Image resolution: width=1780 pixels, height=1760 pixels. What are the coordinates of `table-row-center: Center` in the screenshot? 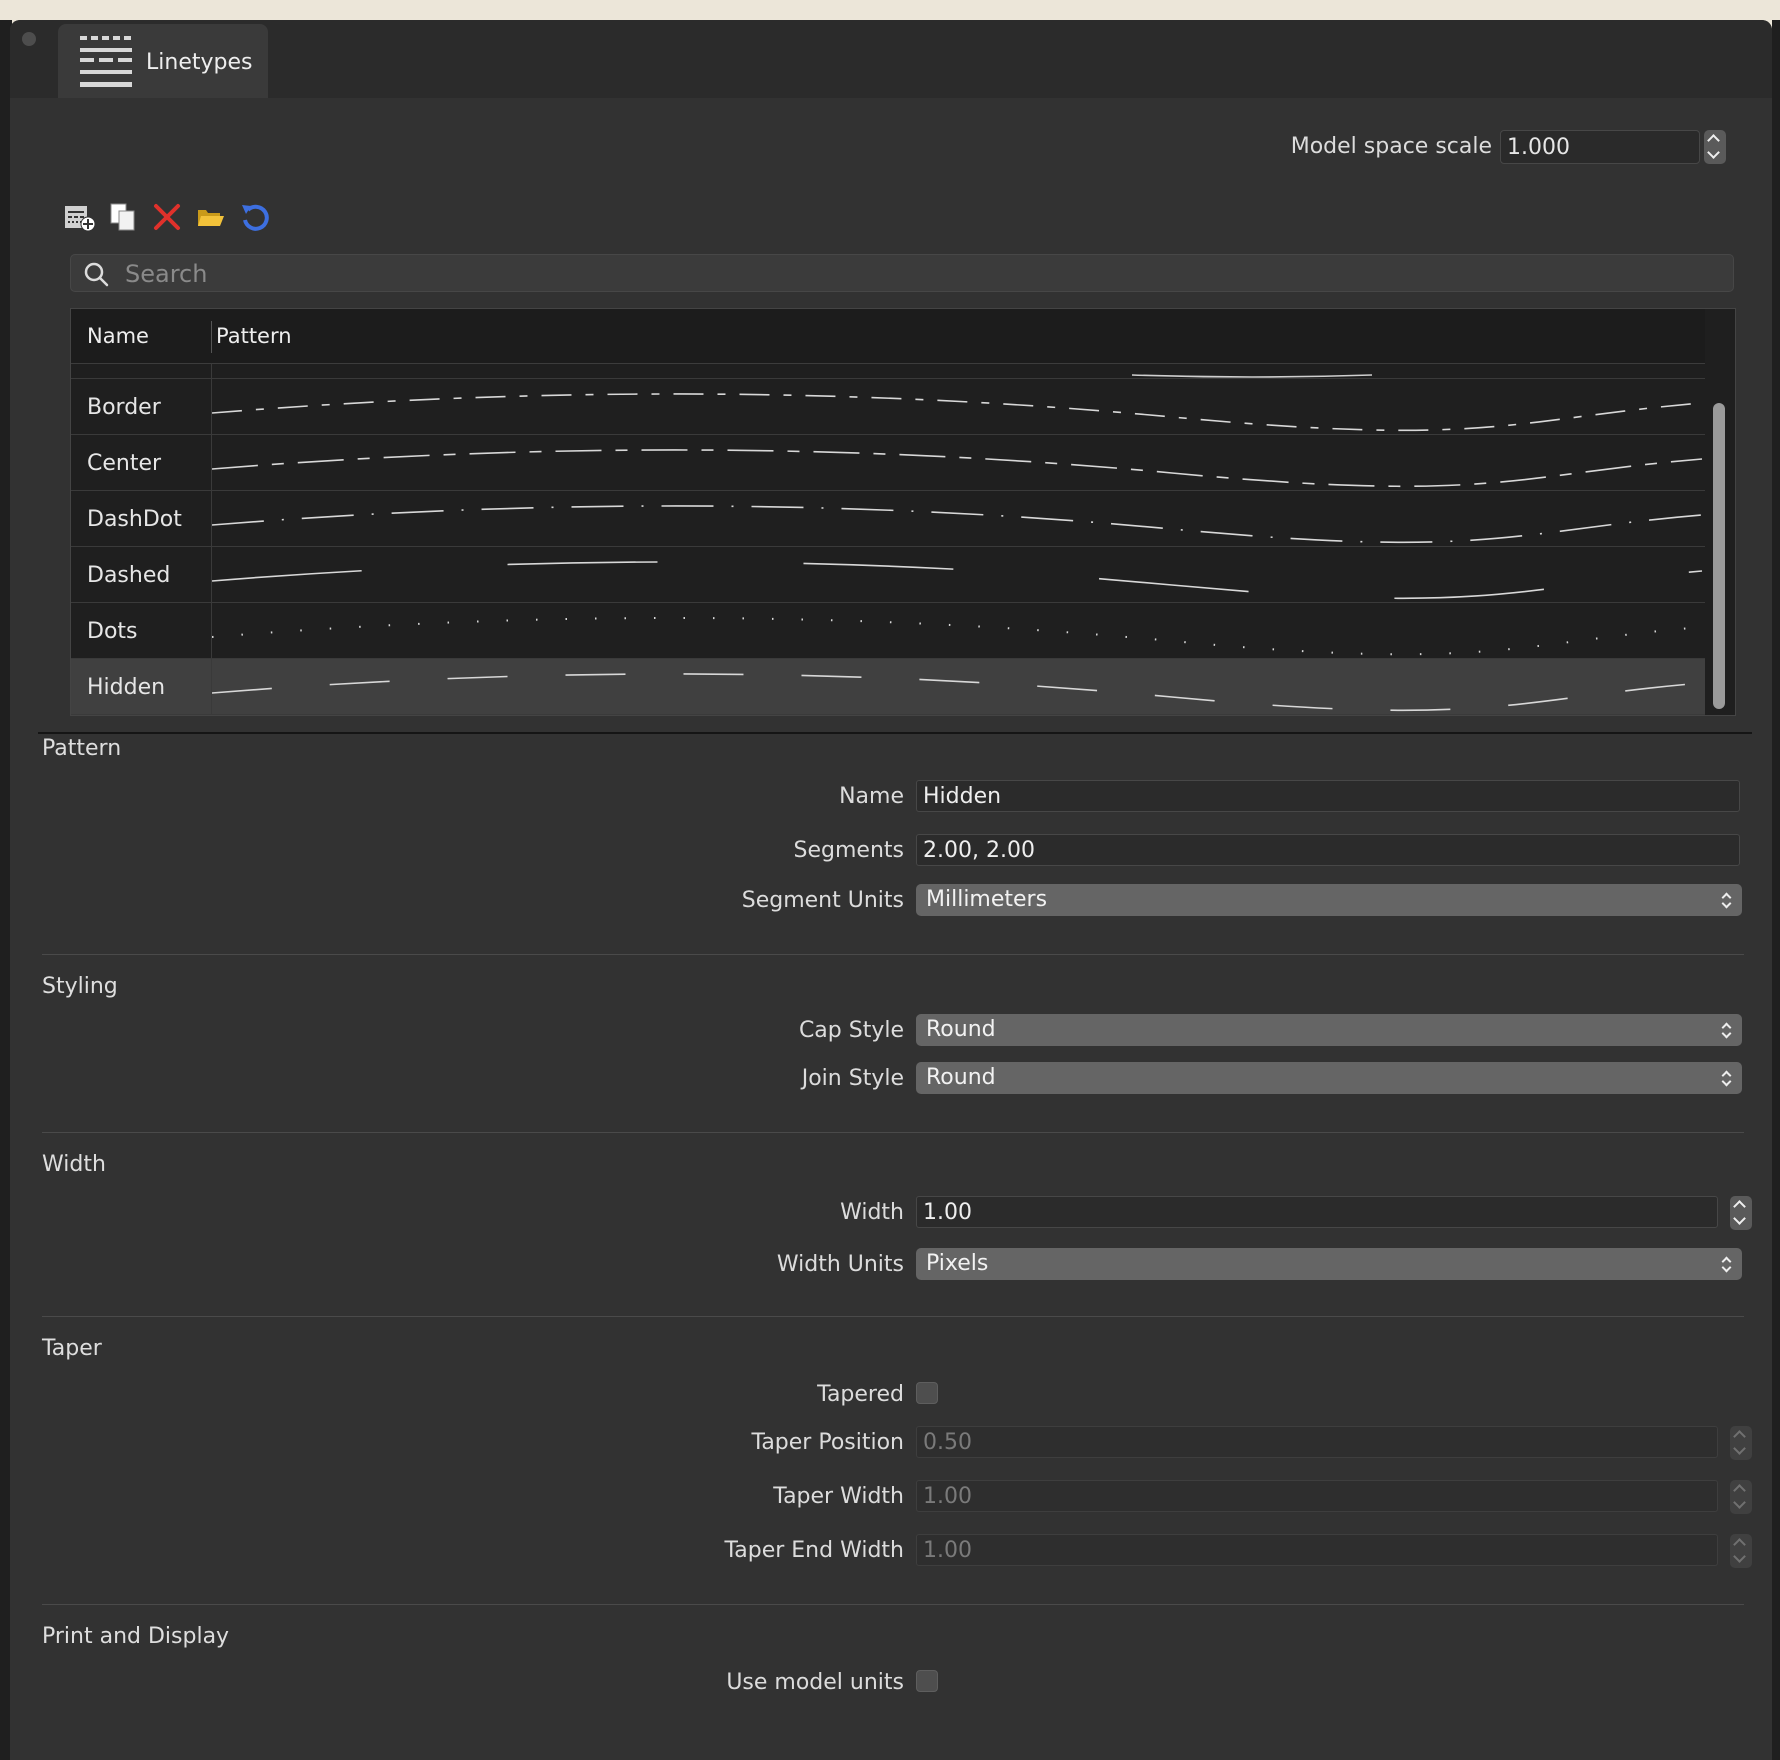 It's located at (888, 463).